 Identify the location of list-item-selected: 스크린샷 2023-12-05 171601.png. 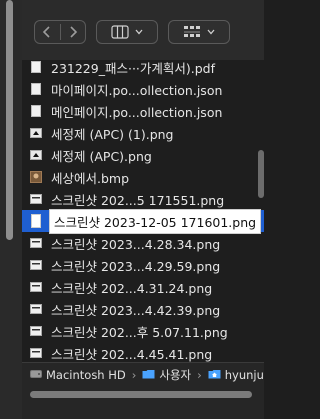
(143, 221).